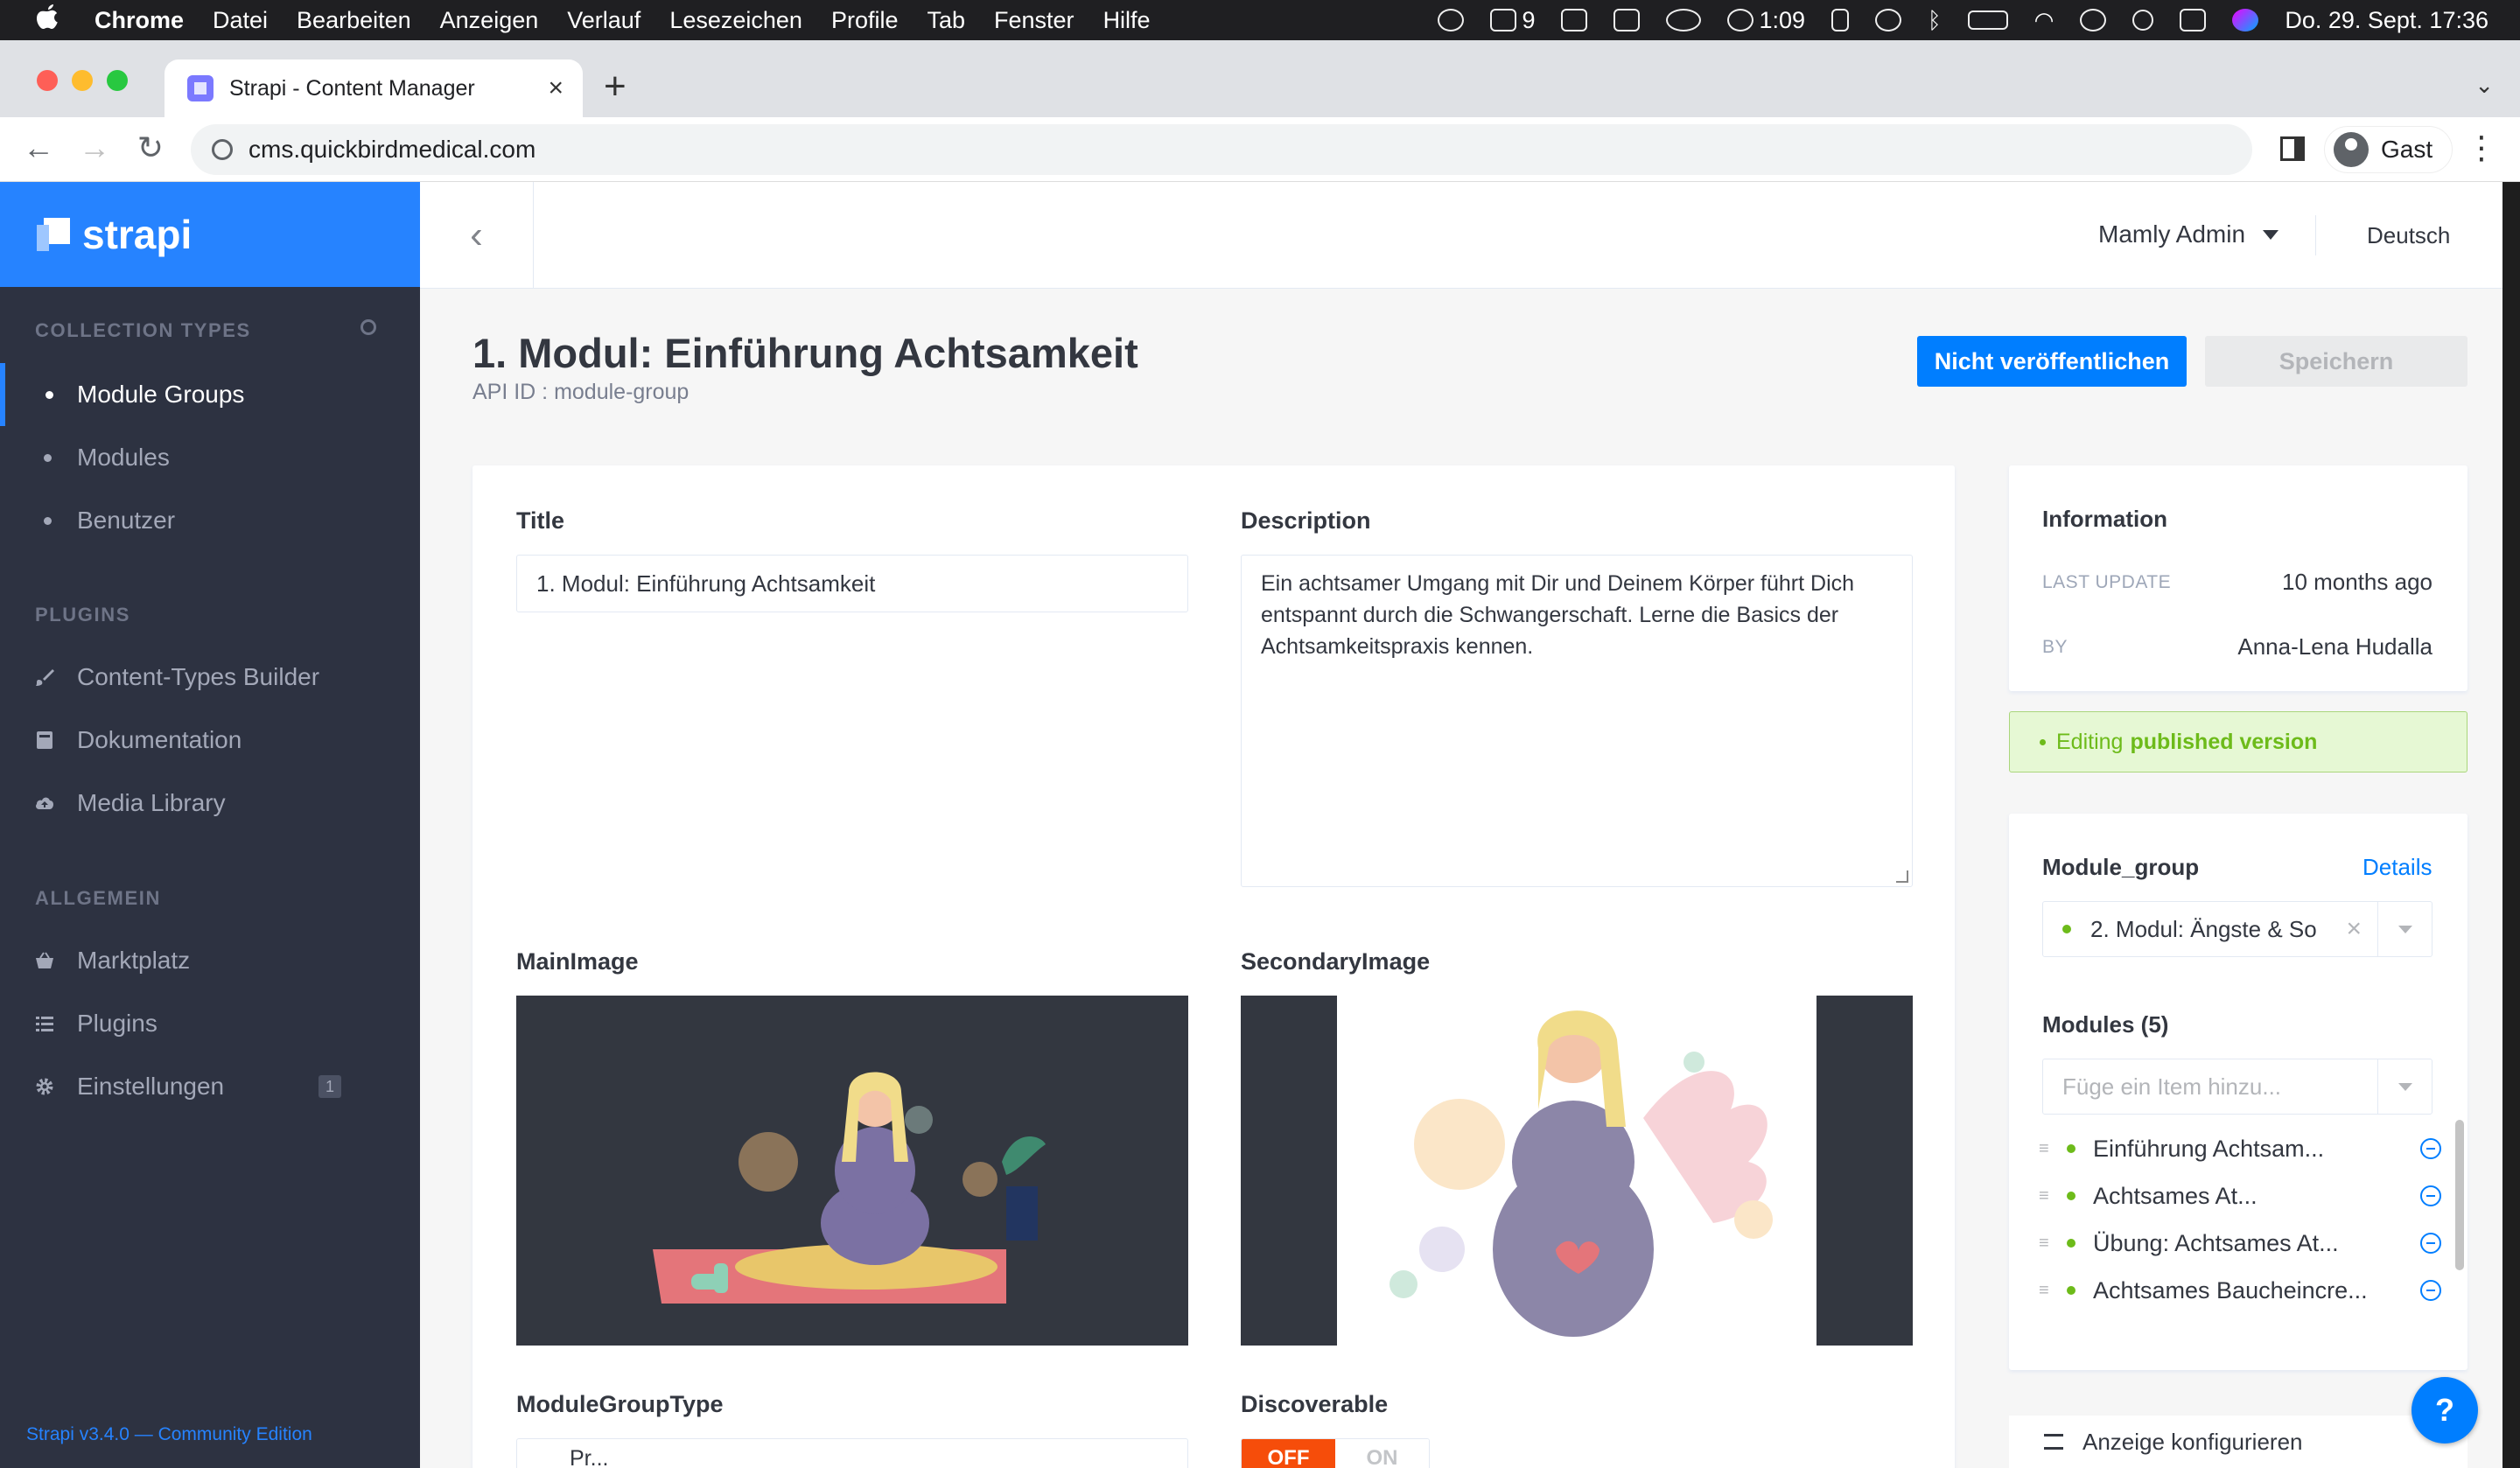 Image resolution: width=2520 pixels, height=1468 pixels. Describe the element at coordinates (1902, 876) in the screenshot. I see `resize-grip-icon` at that location.